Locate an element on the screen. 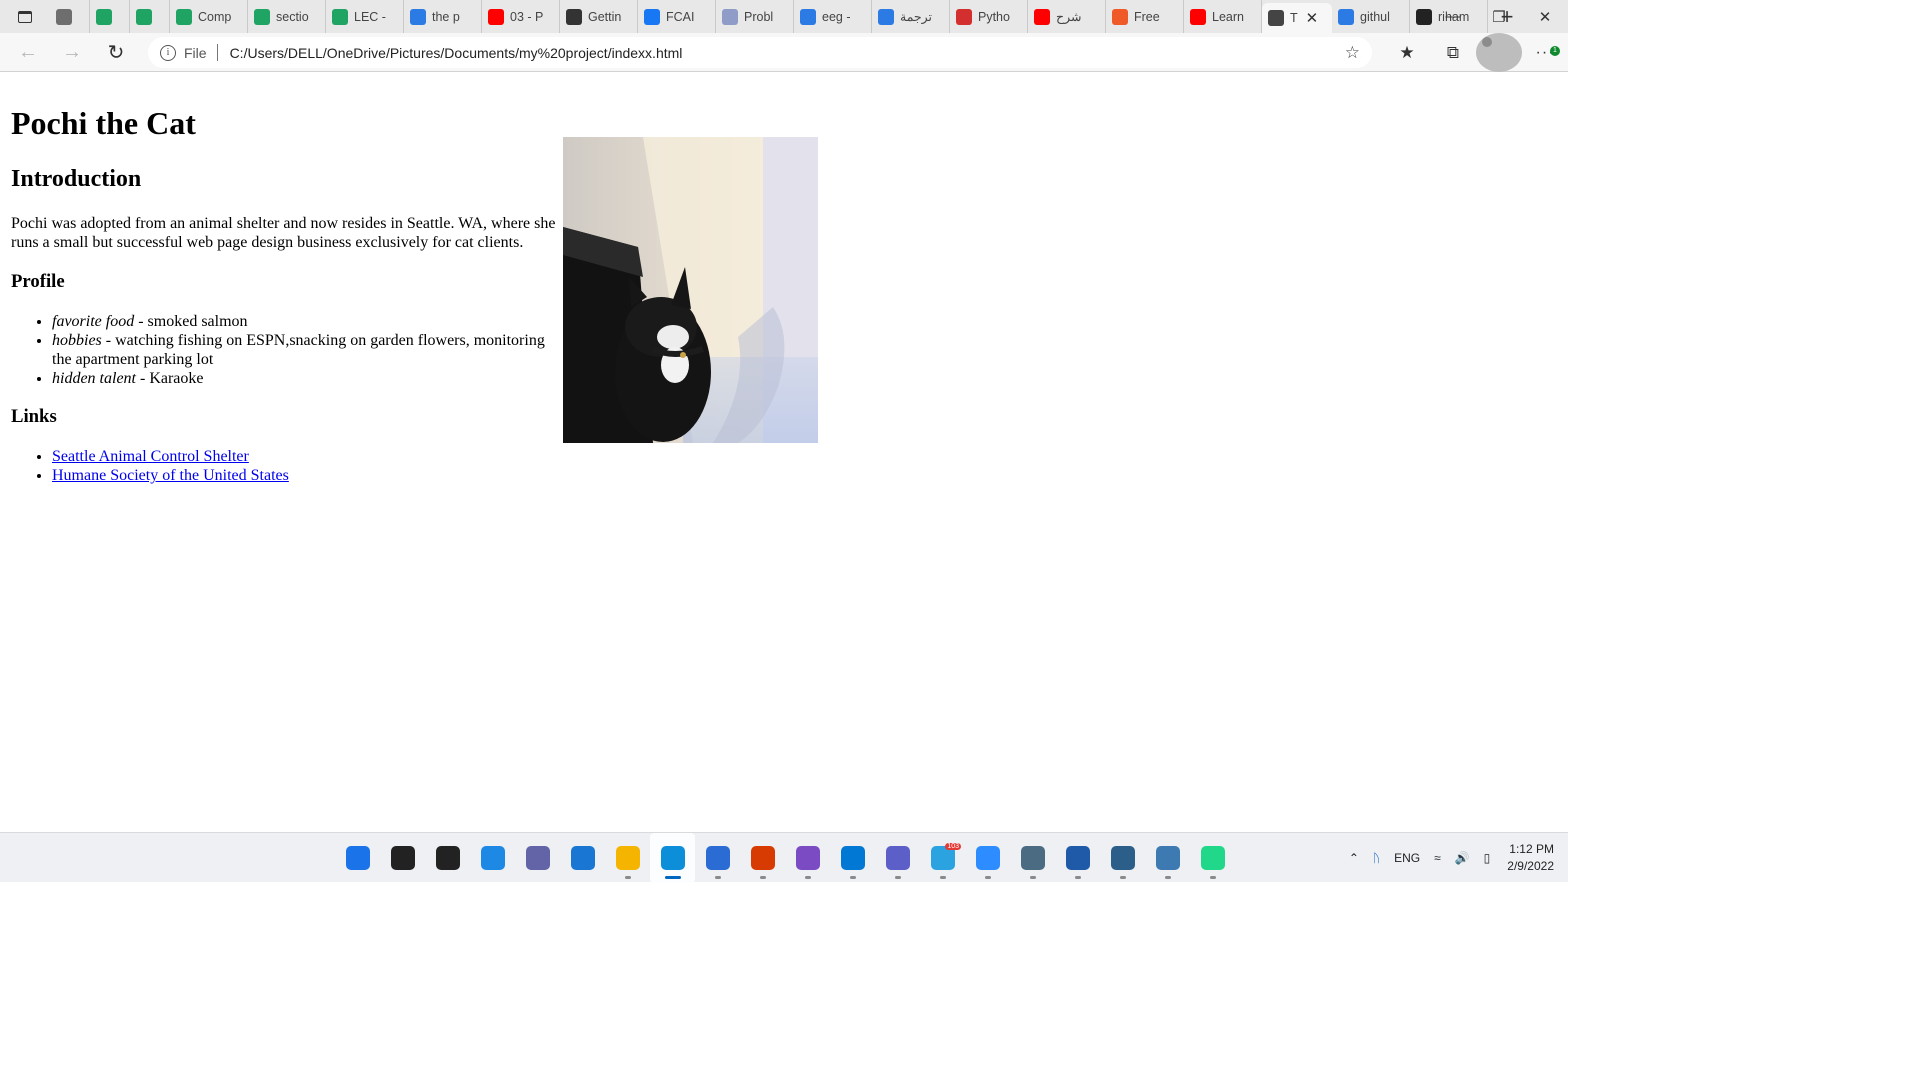  tab-label: FCAI is located at coordinates (680, 16).